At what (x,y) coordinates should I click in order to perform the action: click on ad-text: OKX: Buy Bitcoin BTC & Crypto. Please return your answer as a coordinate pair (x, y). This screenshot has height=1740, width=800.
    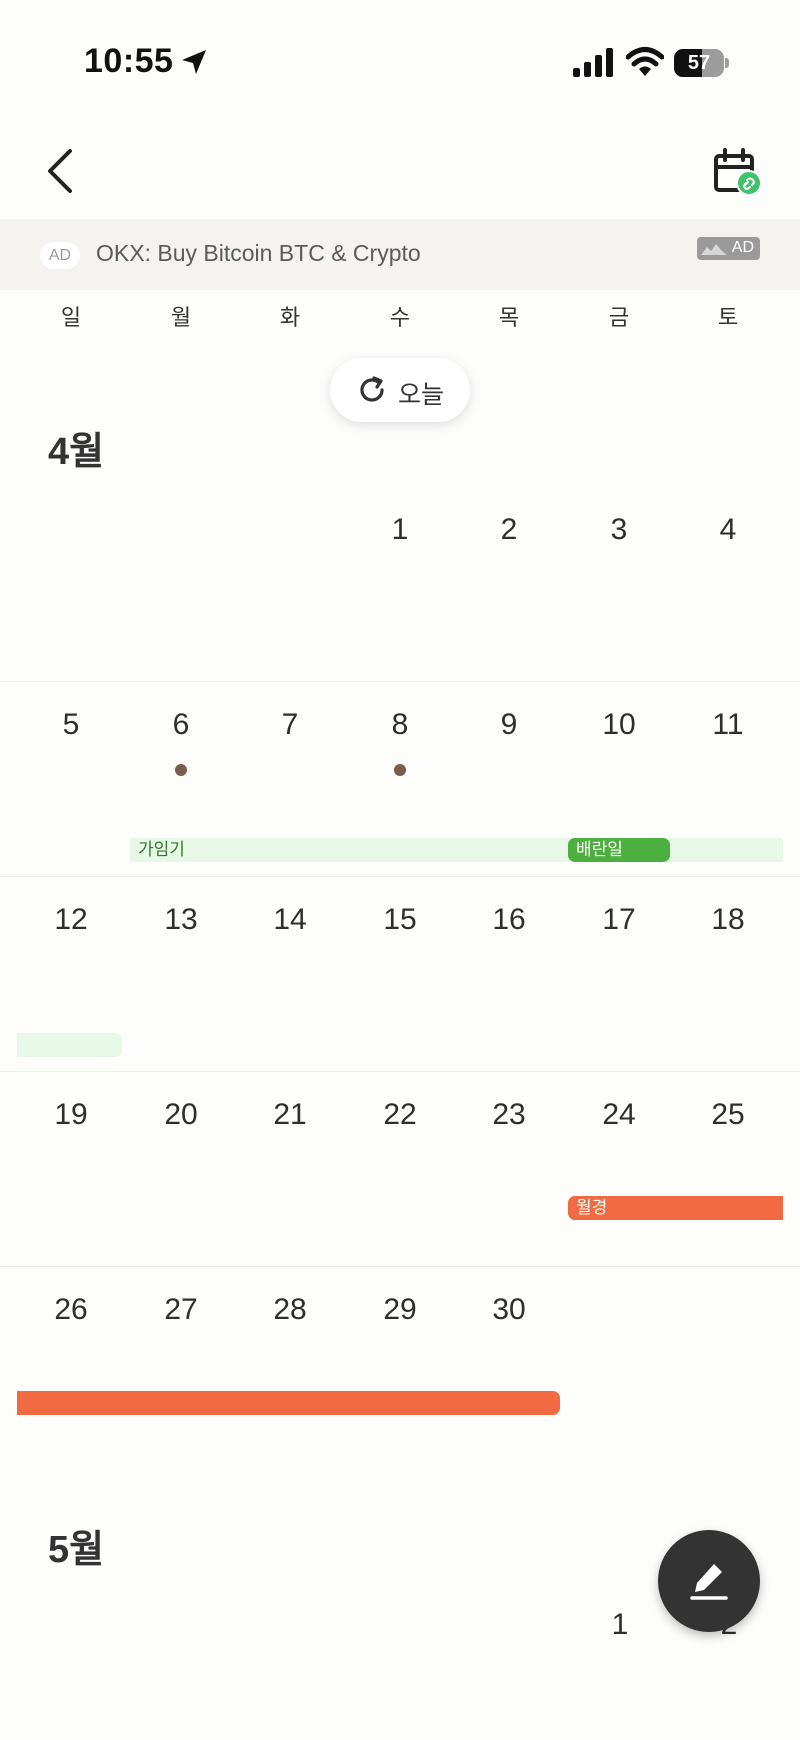
    Looking at the image, I should click on (258, 253).